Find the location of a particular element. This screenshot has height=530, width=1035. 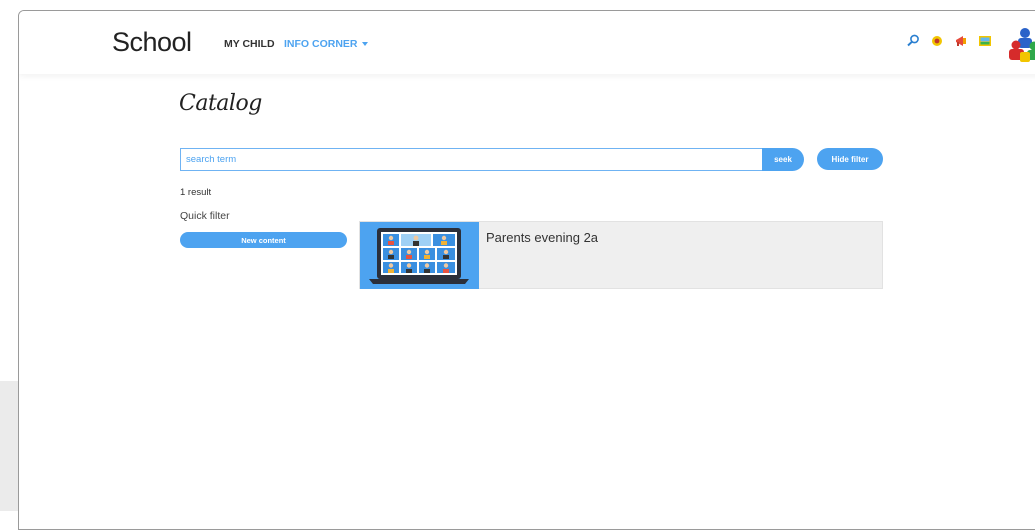

search-input is located at coordinates (471, 159).